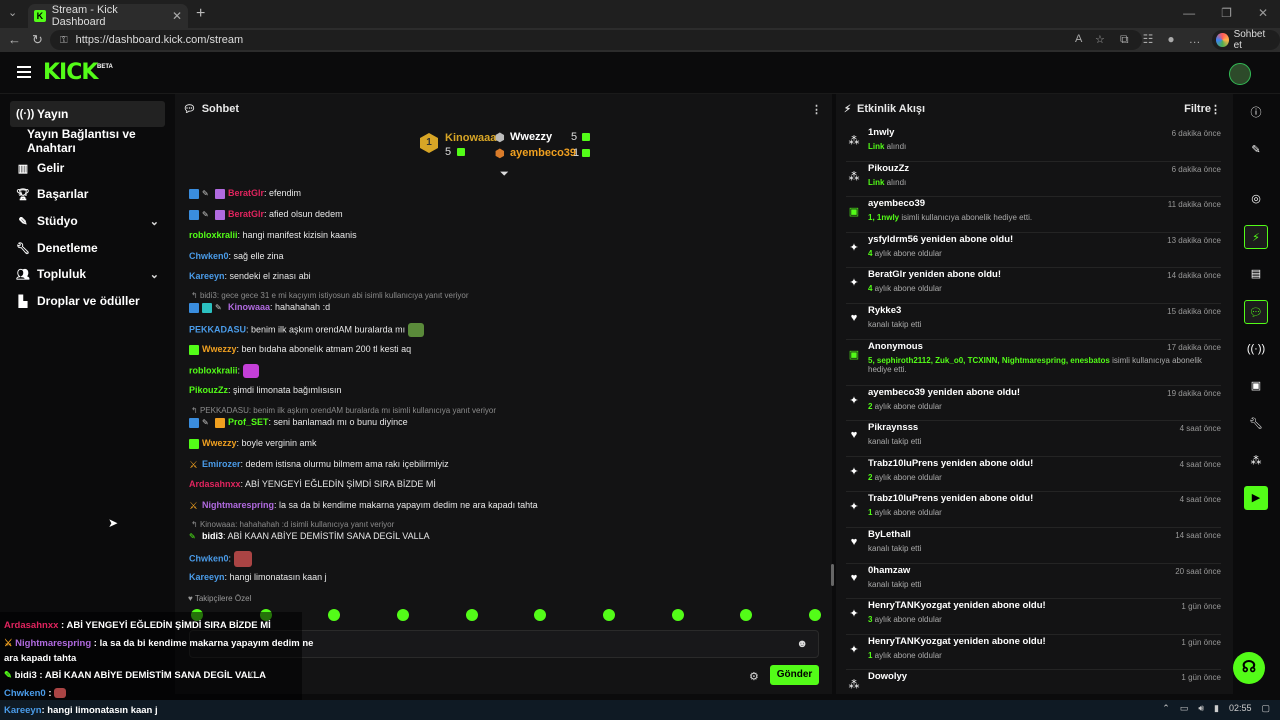  I want to click on extensions-icon: ⧉, so click(1124, 39).